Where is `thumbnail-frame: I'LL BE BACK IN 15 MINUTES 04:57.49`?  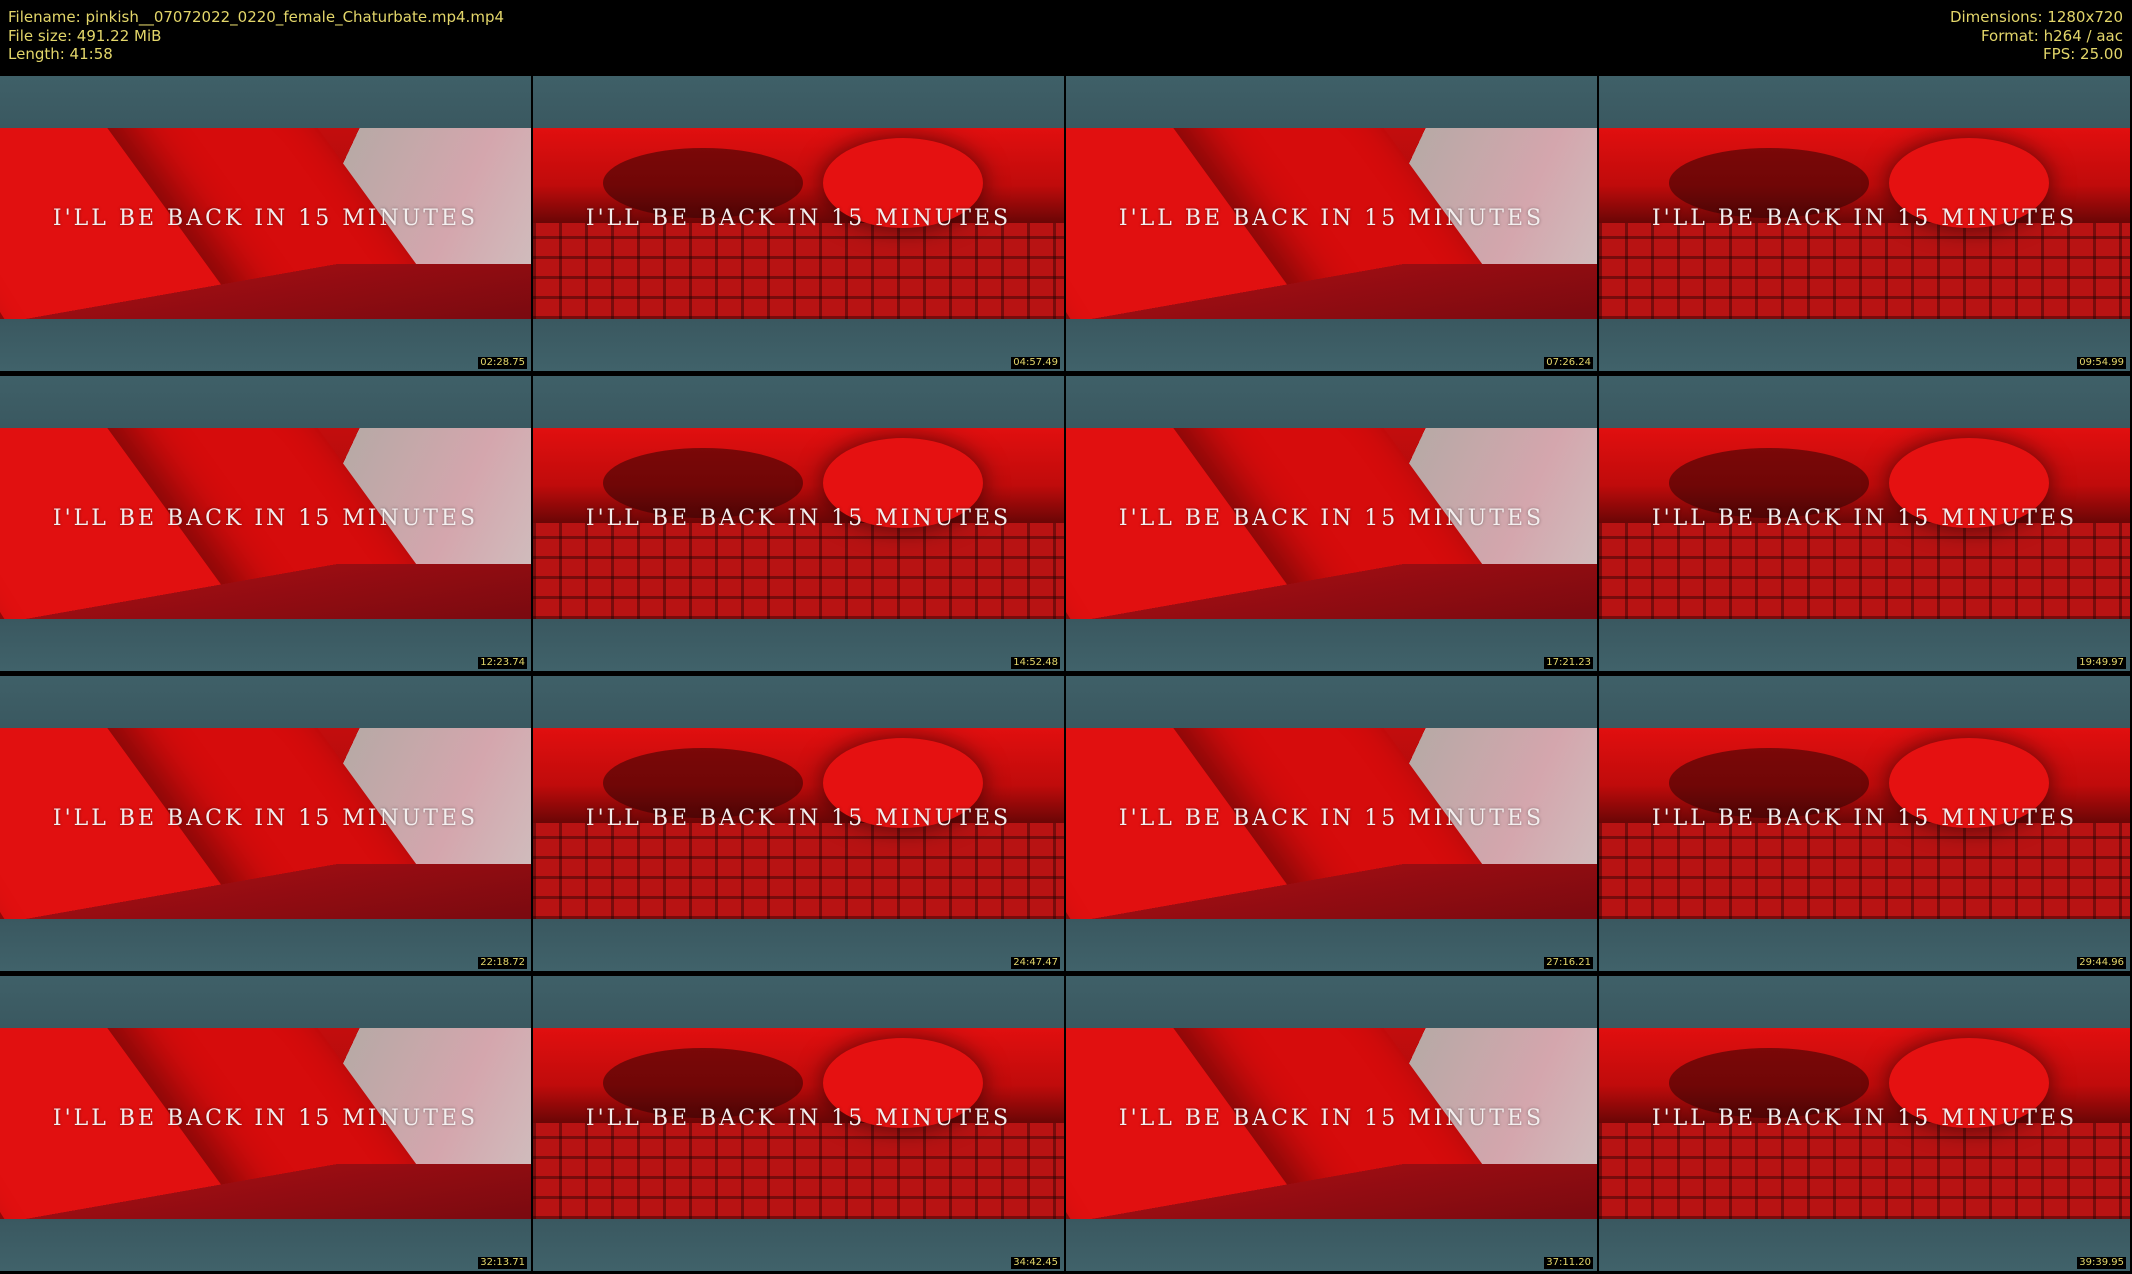
thumbnail-frame: I'LL BE BACK IN 15 MINUTES 04:57.49 is located at coordinates (798, 223).